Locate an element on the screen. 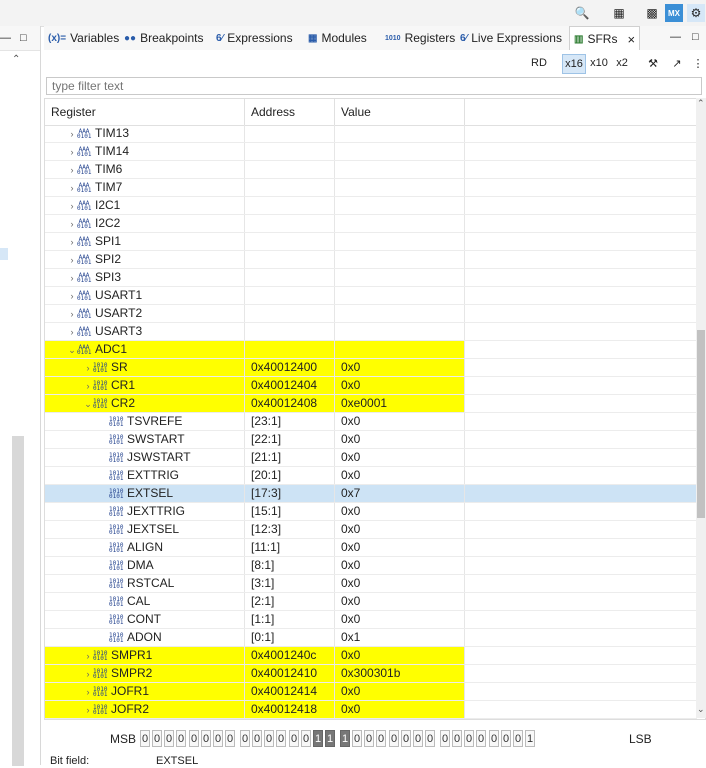 The image size is (706, 768). table-row: › AAA 0101 I2C1 is located at coordinates (371, 206).